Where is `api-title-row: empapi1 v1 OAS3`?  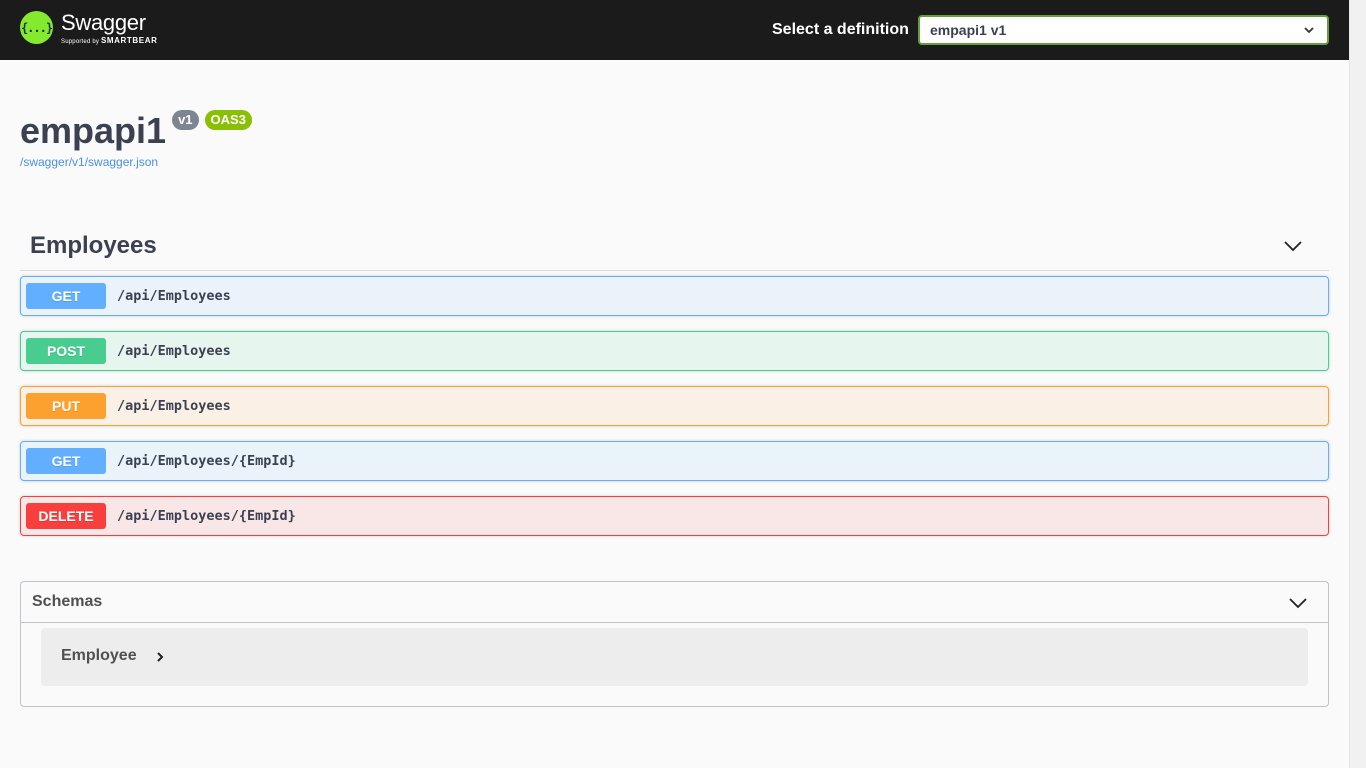
api-title-row: empapi1 v1 OAS3 is located at coordinates (136, 131).